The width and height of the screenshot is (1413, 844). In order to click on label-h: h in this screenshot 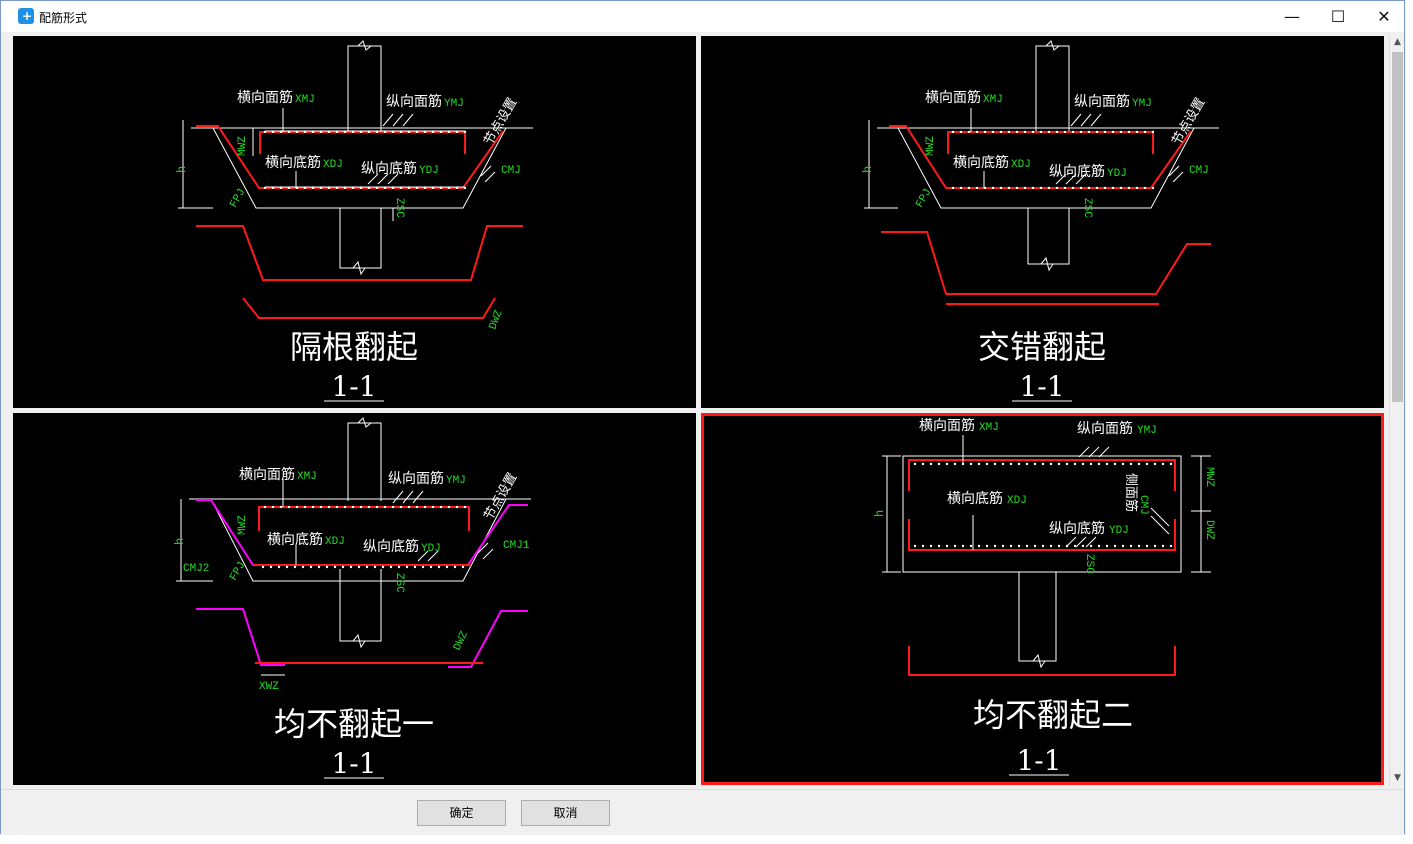, I will do `click(868, 169)`.